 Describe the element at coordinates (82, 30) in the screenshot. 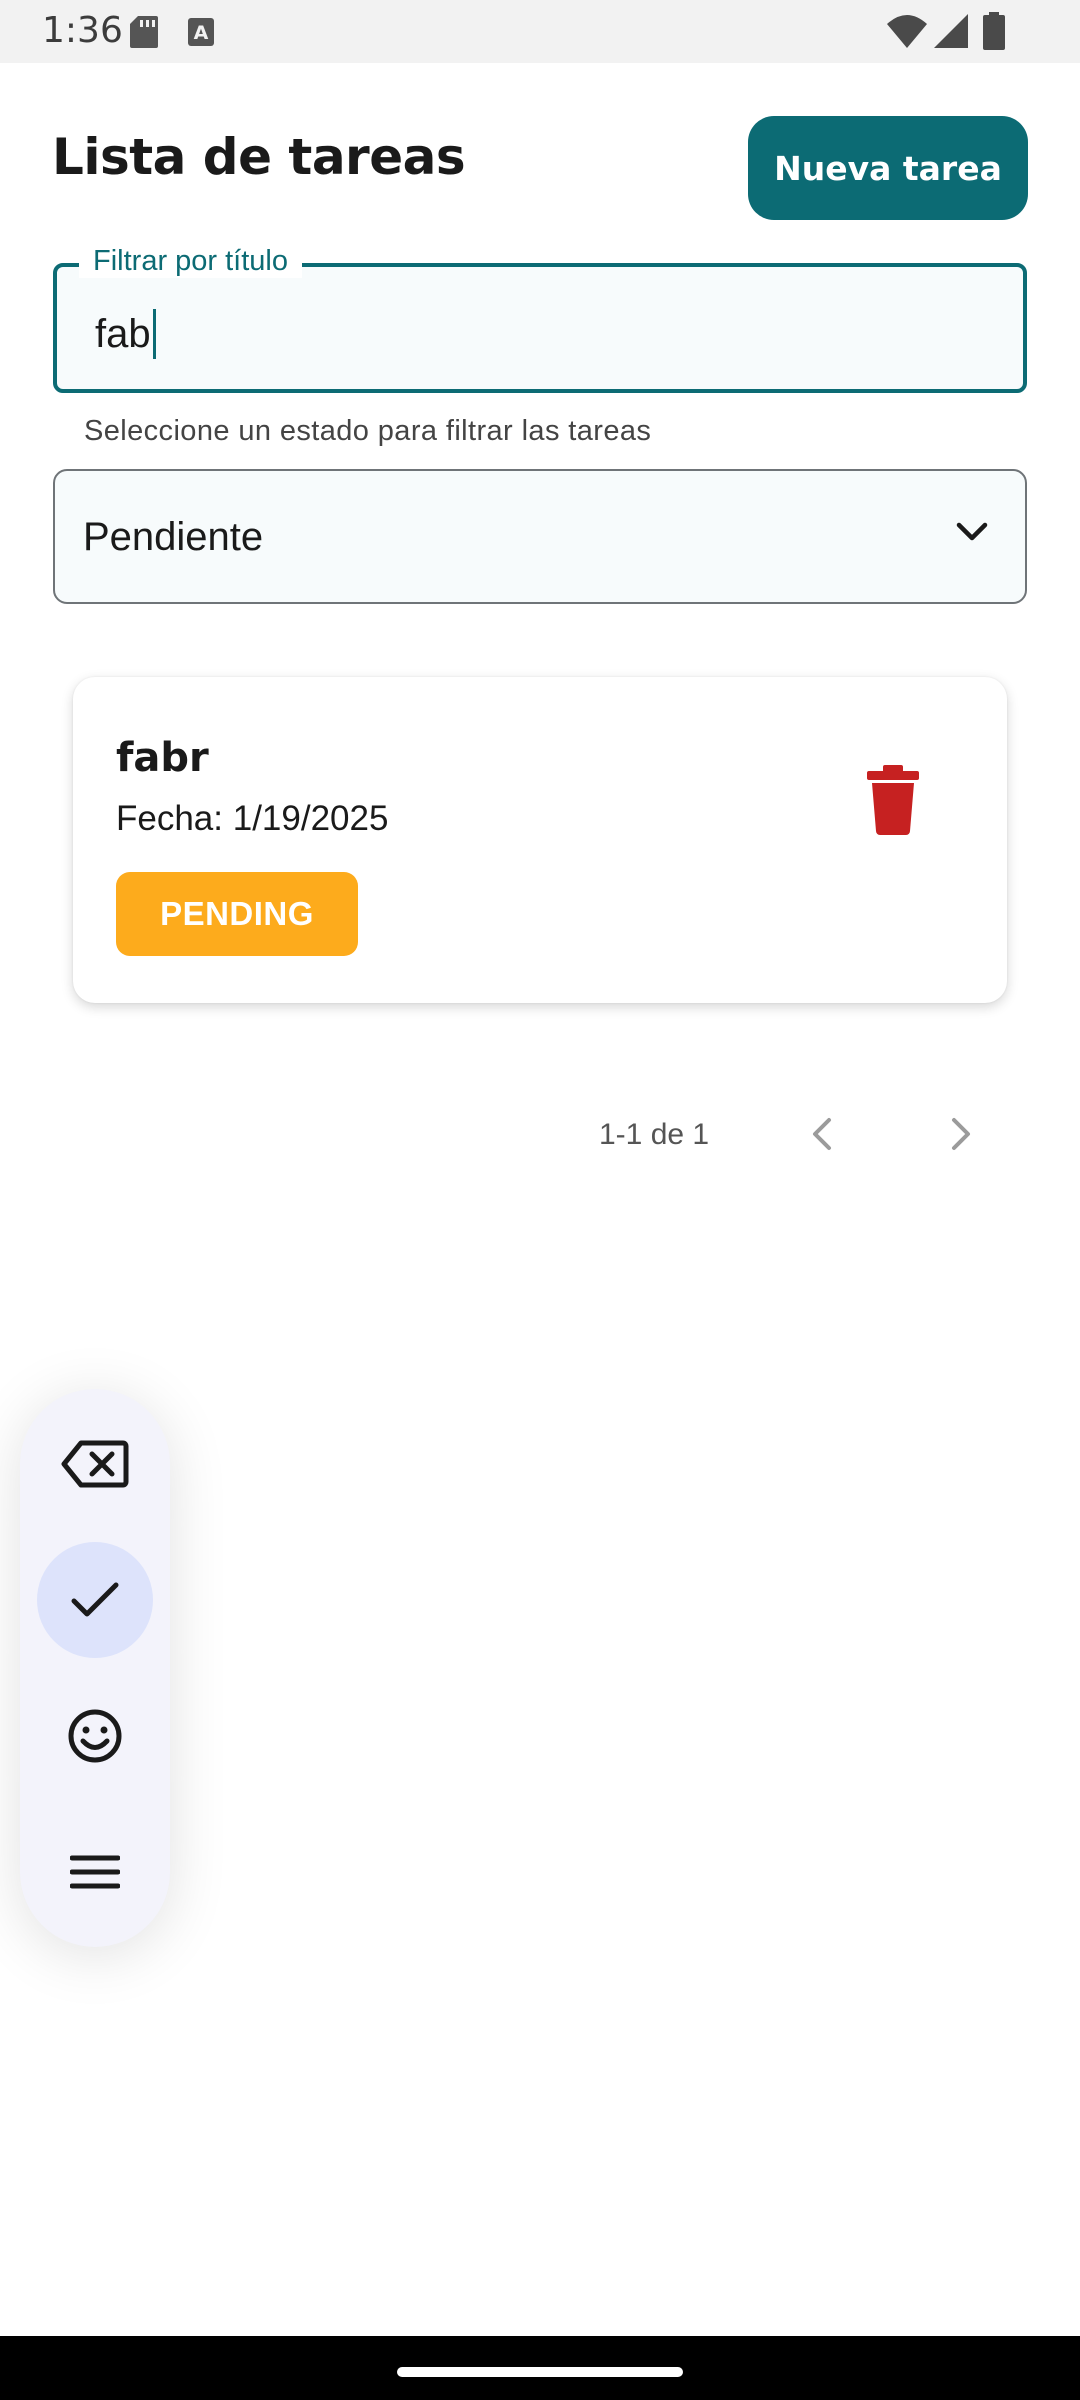

I see `status-time: 1:36` at that location.